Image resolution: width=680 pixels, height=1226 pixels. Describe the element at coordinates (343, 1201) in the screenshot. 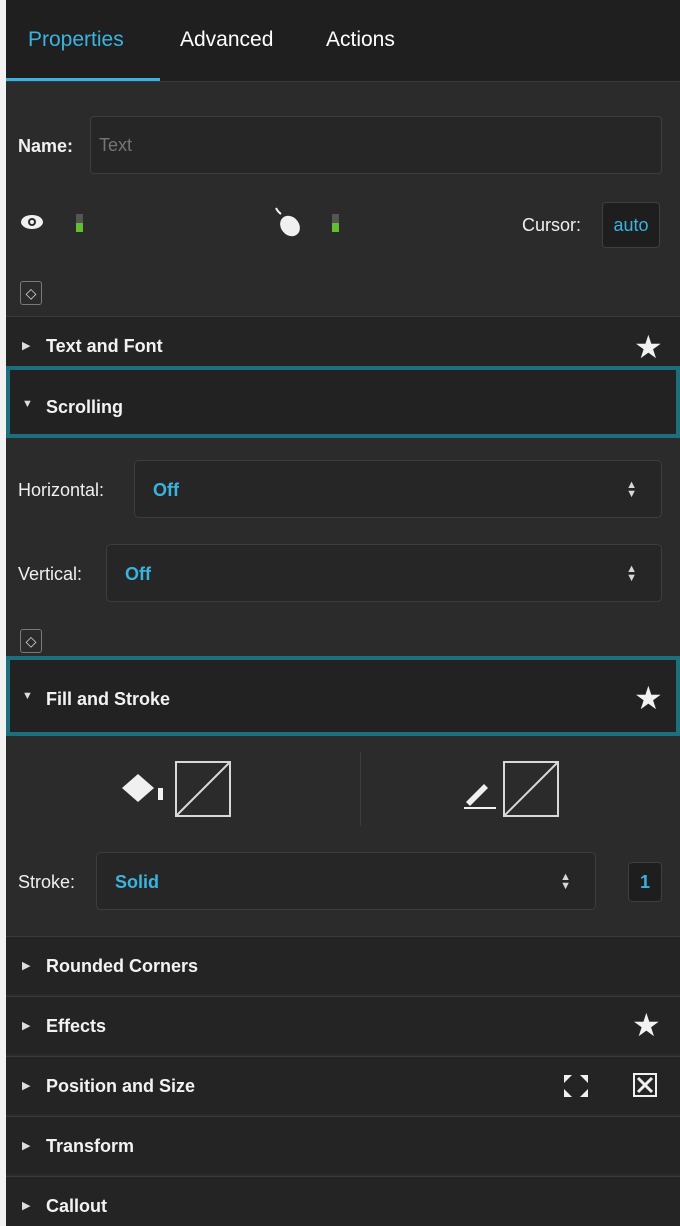

I see `section-callout: ▶ Callout` at that location.